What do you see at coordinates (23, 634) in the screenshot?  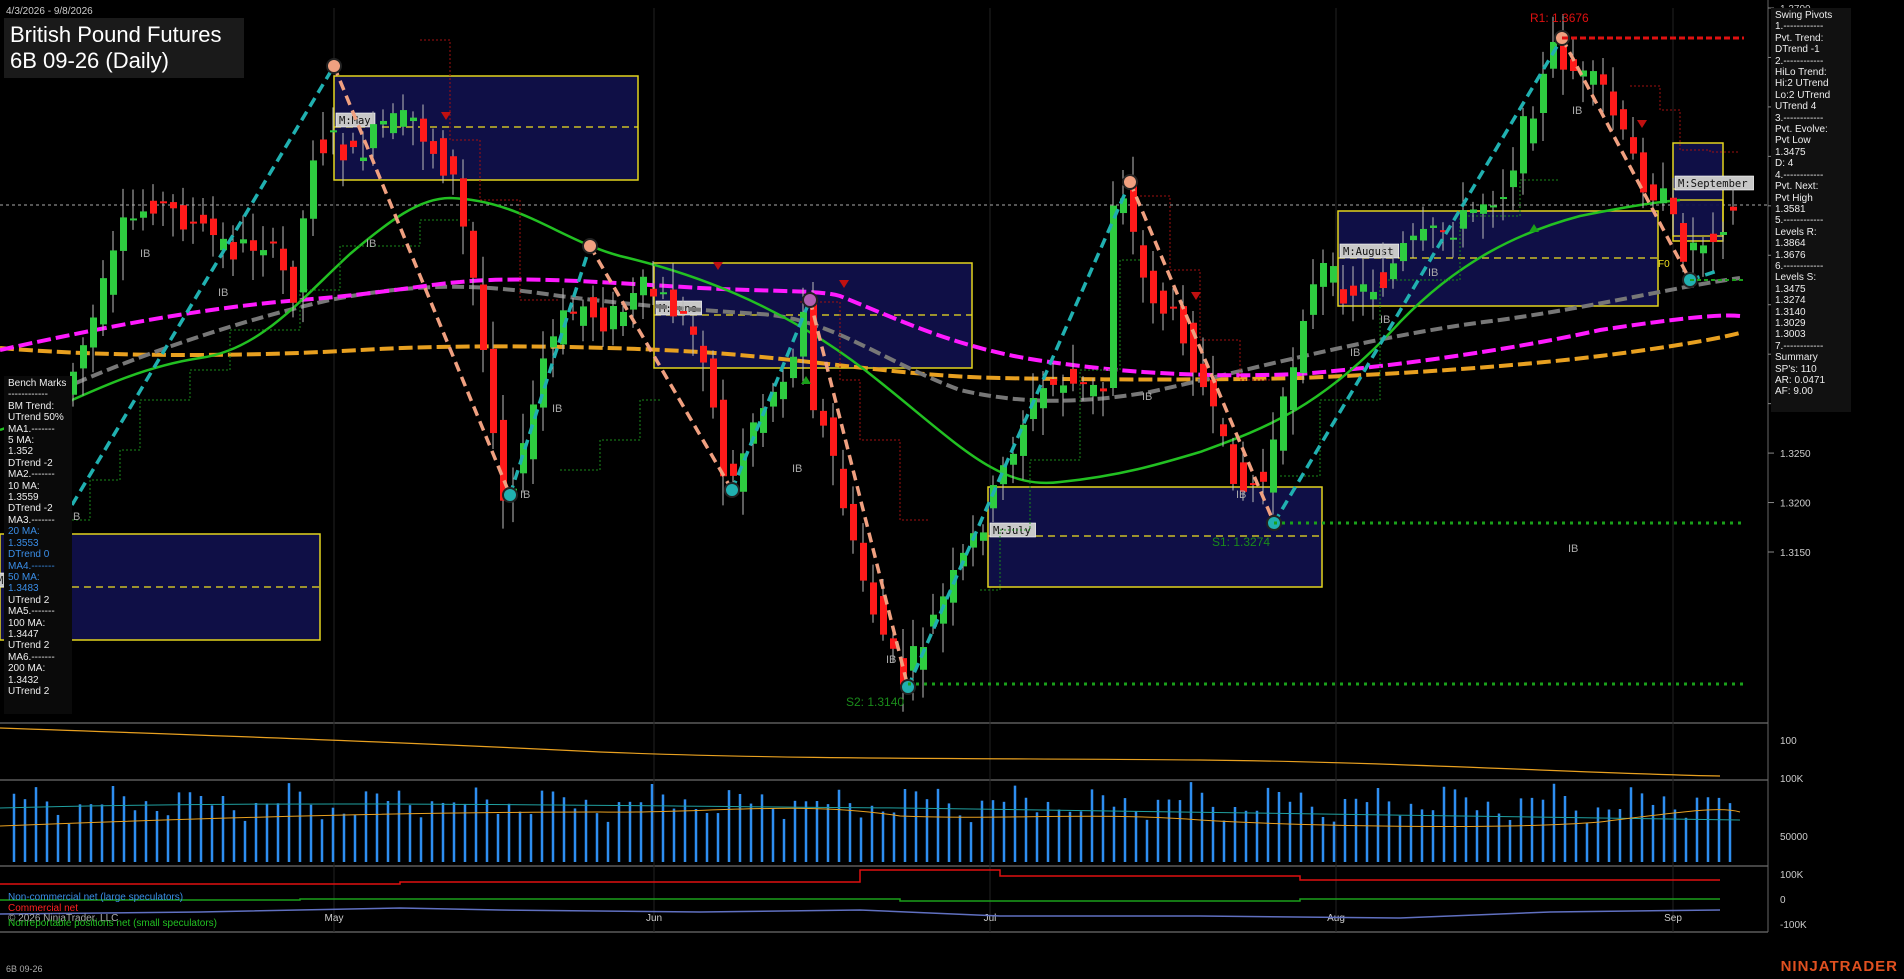 I see `bench-mark-line: 1.3447` at bounding box center [23, 634].